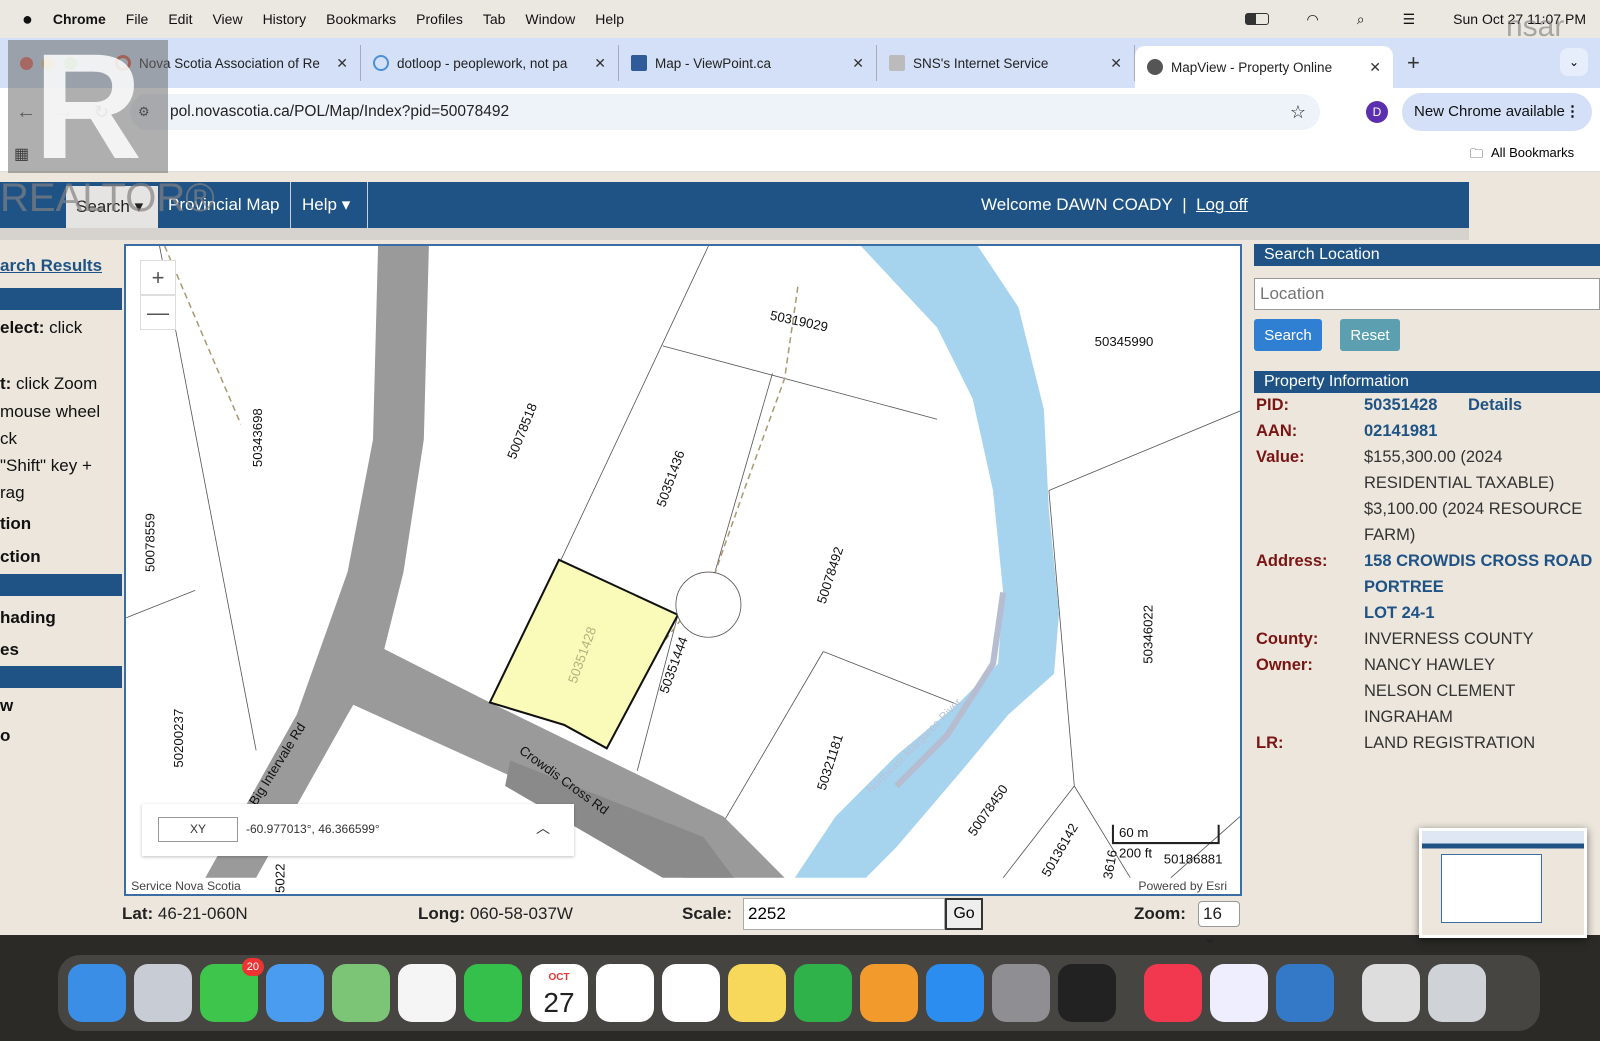 The width and height of the screenshot is (1600, 1041). What do you see at coordinates (232, 990) in the screenshot?
I see `dock-app-messages: 20` at bounding box center [232, 990].